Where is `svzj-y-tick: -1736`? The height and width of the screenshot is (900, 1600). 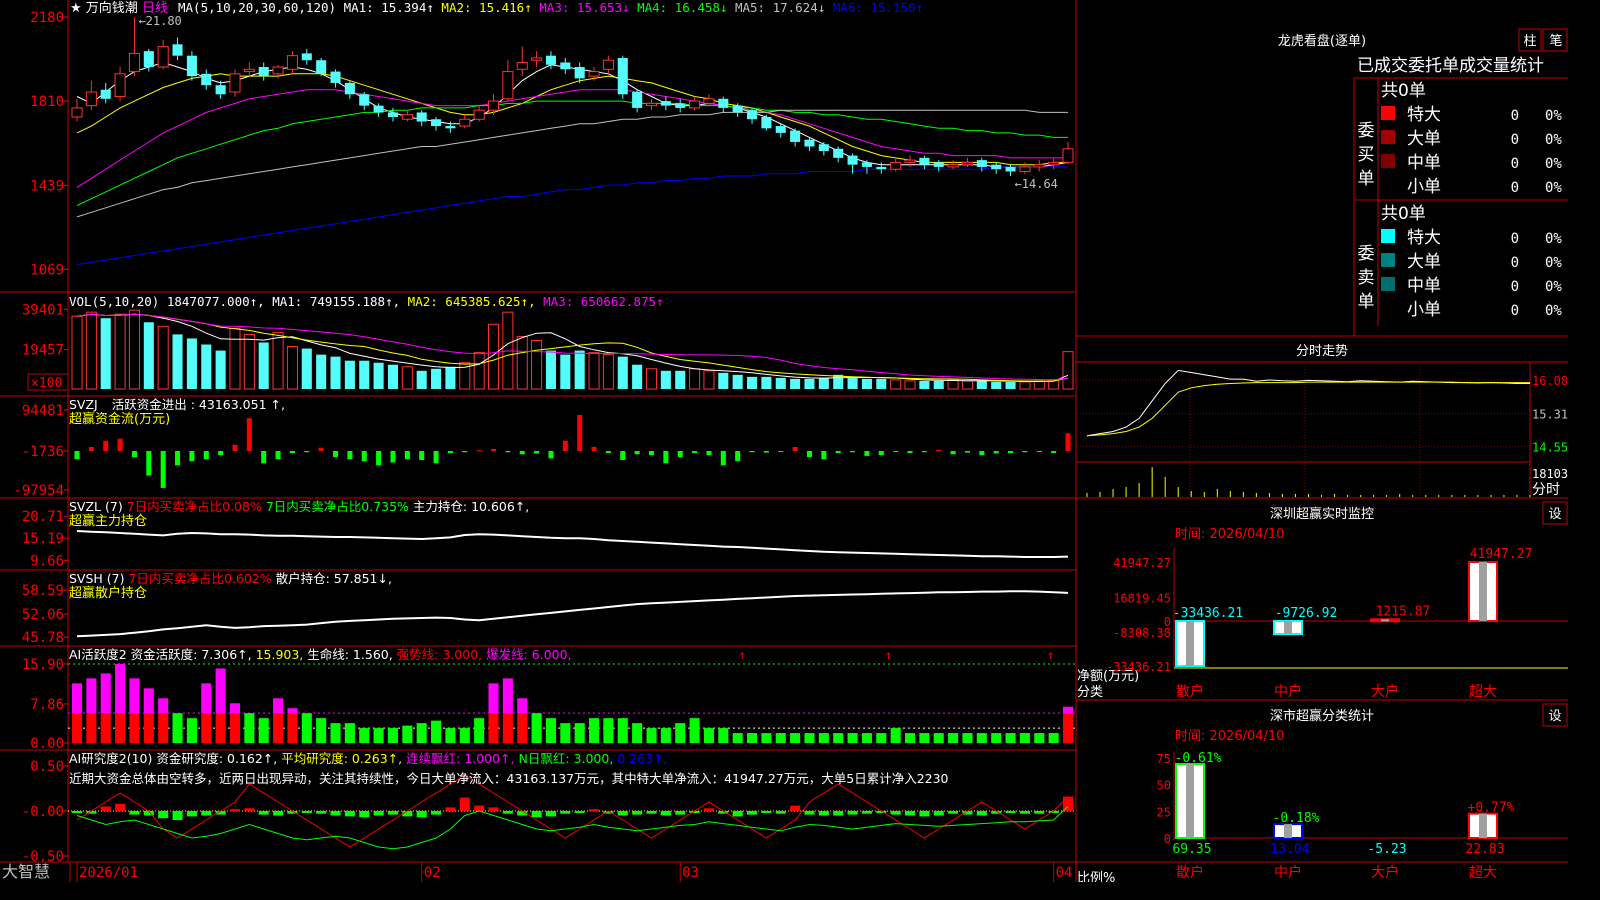 svzj-y-tick: -1736 is located at coordinates (43, 452).